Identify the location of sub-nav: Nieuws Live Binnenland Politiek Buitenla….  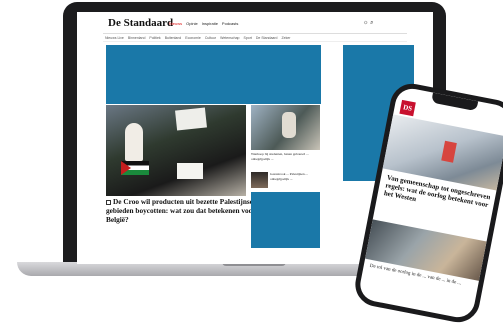
(197, 38).